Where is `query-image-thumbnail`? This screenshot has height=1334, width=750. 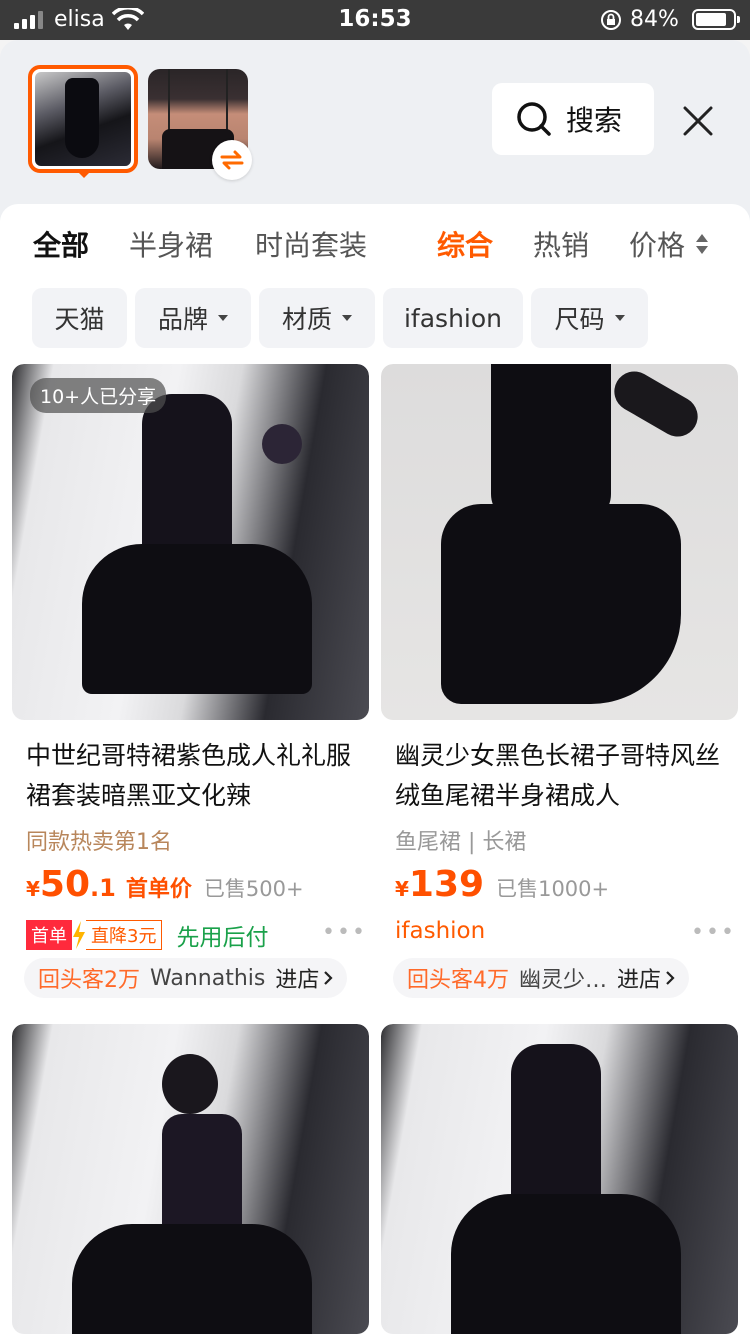
query-image-thumbnail is located at coordinates (83, 119).